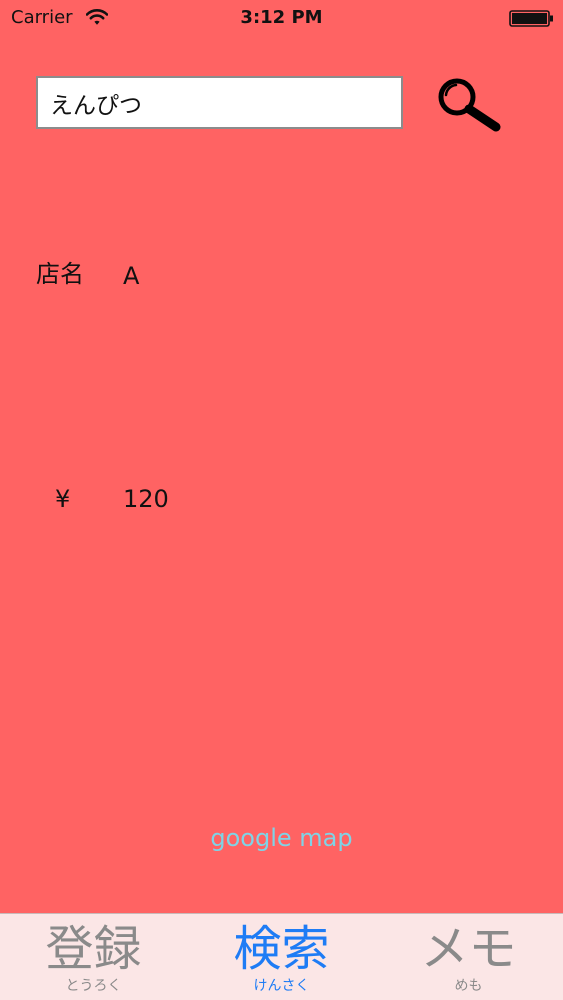 This screenshot has width=563, height=1000. I want to click on tab-search-reading: けんさく, so click(281, 986).